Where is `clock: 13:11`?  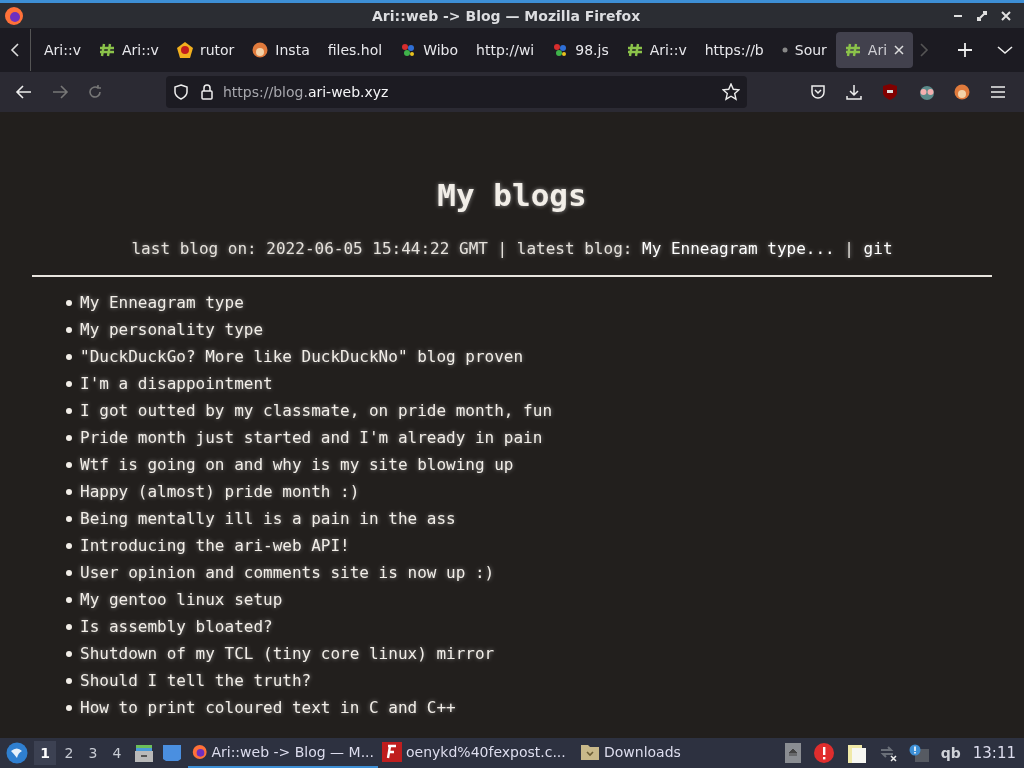 clock: 13:11 is located at coordinates (994, 753).